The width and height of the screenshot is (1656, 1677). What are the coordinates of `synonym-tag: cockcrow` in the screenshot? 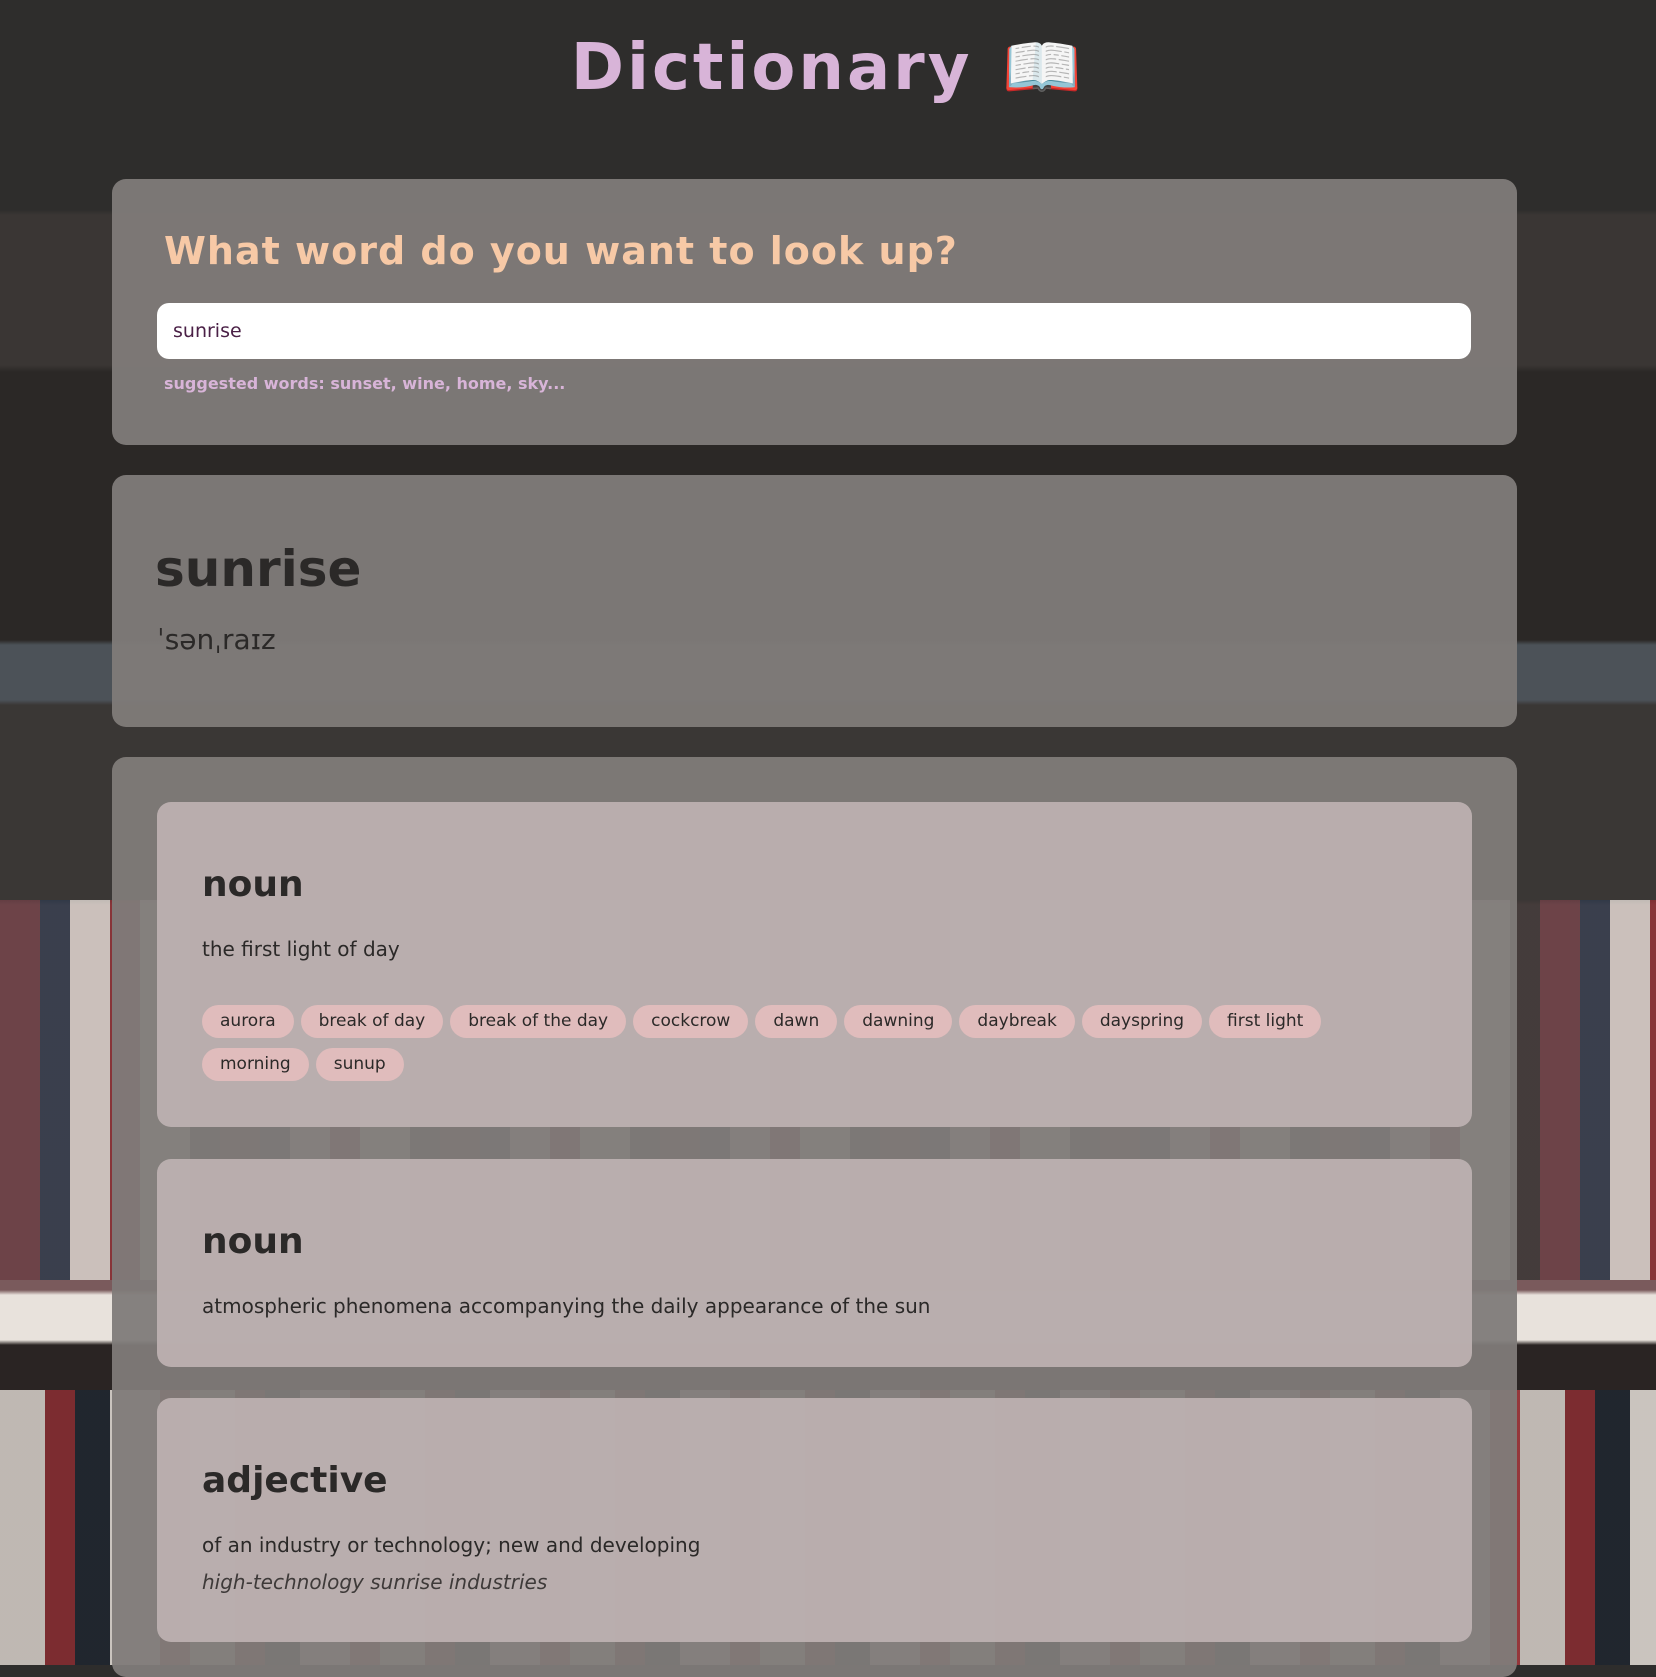 It's located at (691, 1021).